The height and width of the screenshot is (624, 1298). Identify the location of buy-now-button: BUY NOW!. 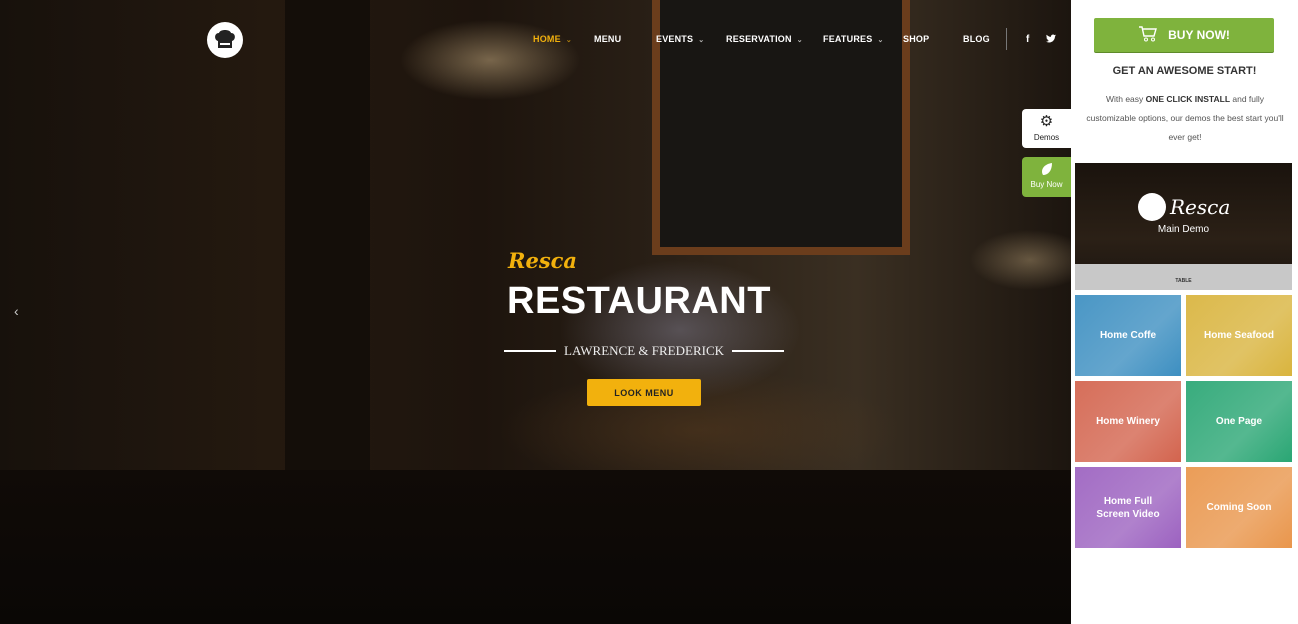
(1184, 35).